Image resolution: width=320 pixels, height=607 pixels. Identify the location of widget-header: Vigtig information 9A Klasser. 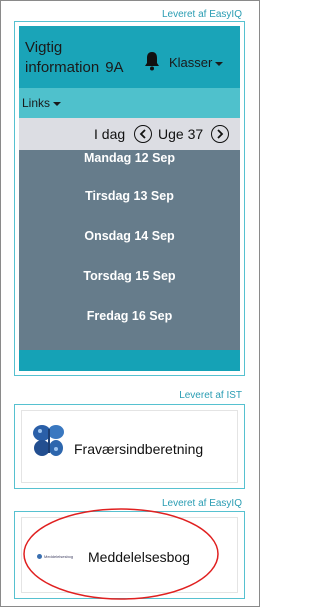
(129, 57).